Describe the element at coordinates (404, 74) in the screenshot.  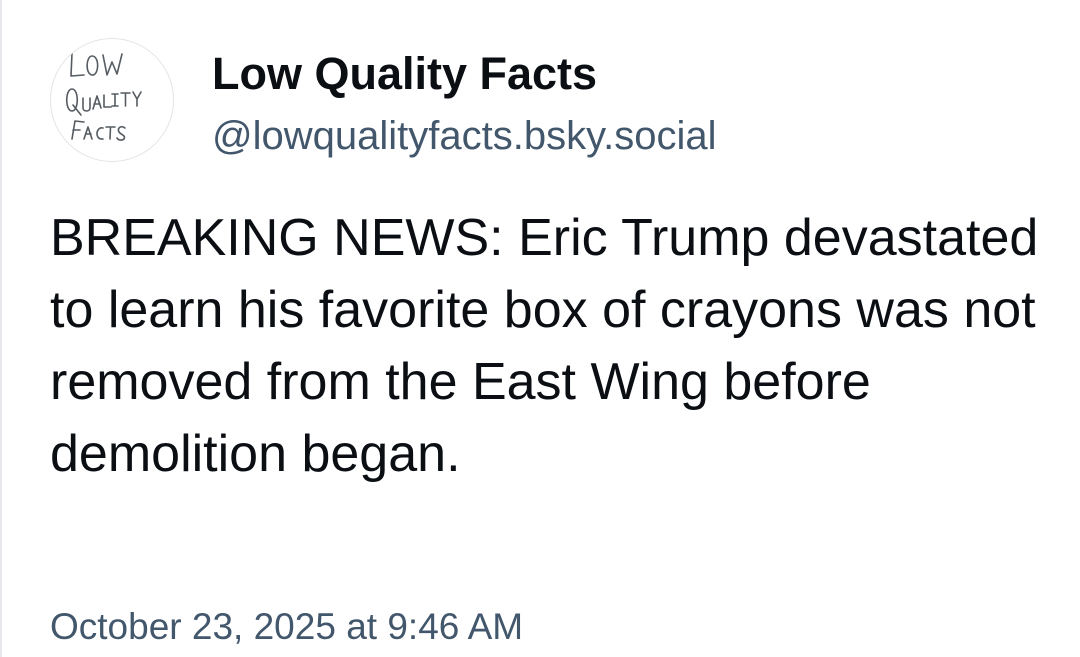
I see `author-display-name: Low Quality Facts` at that location.